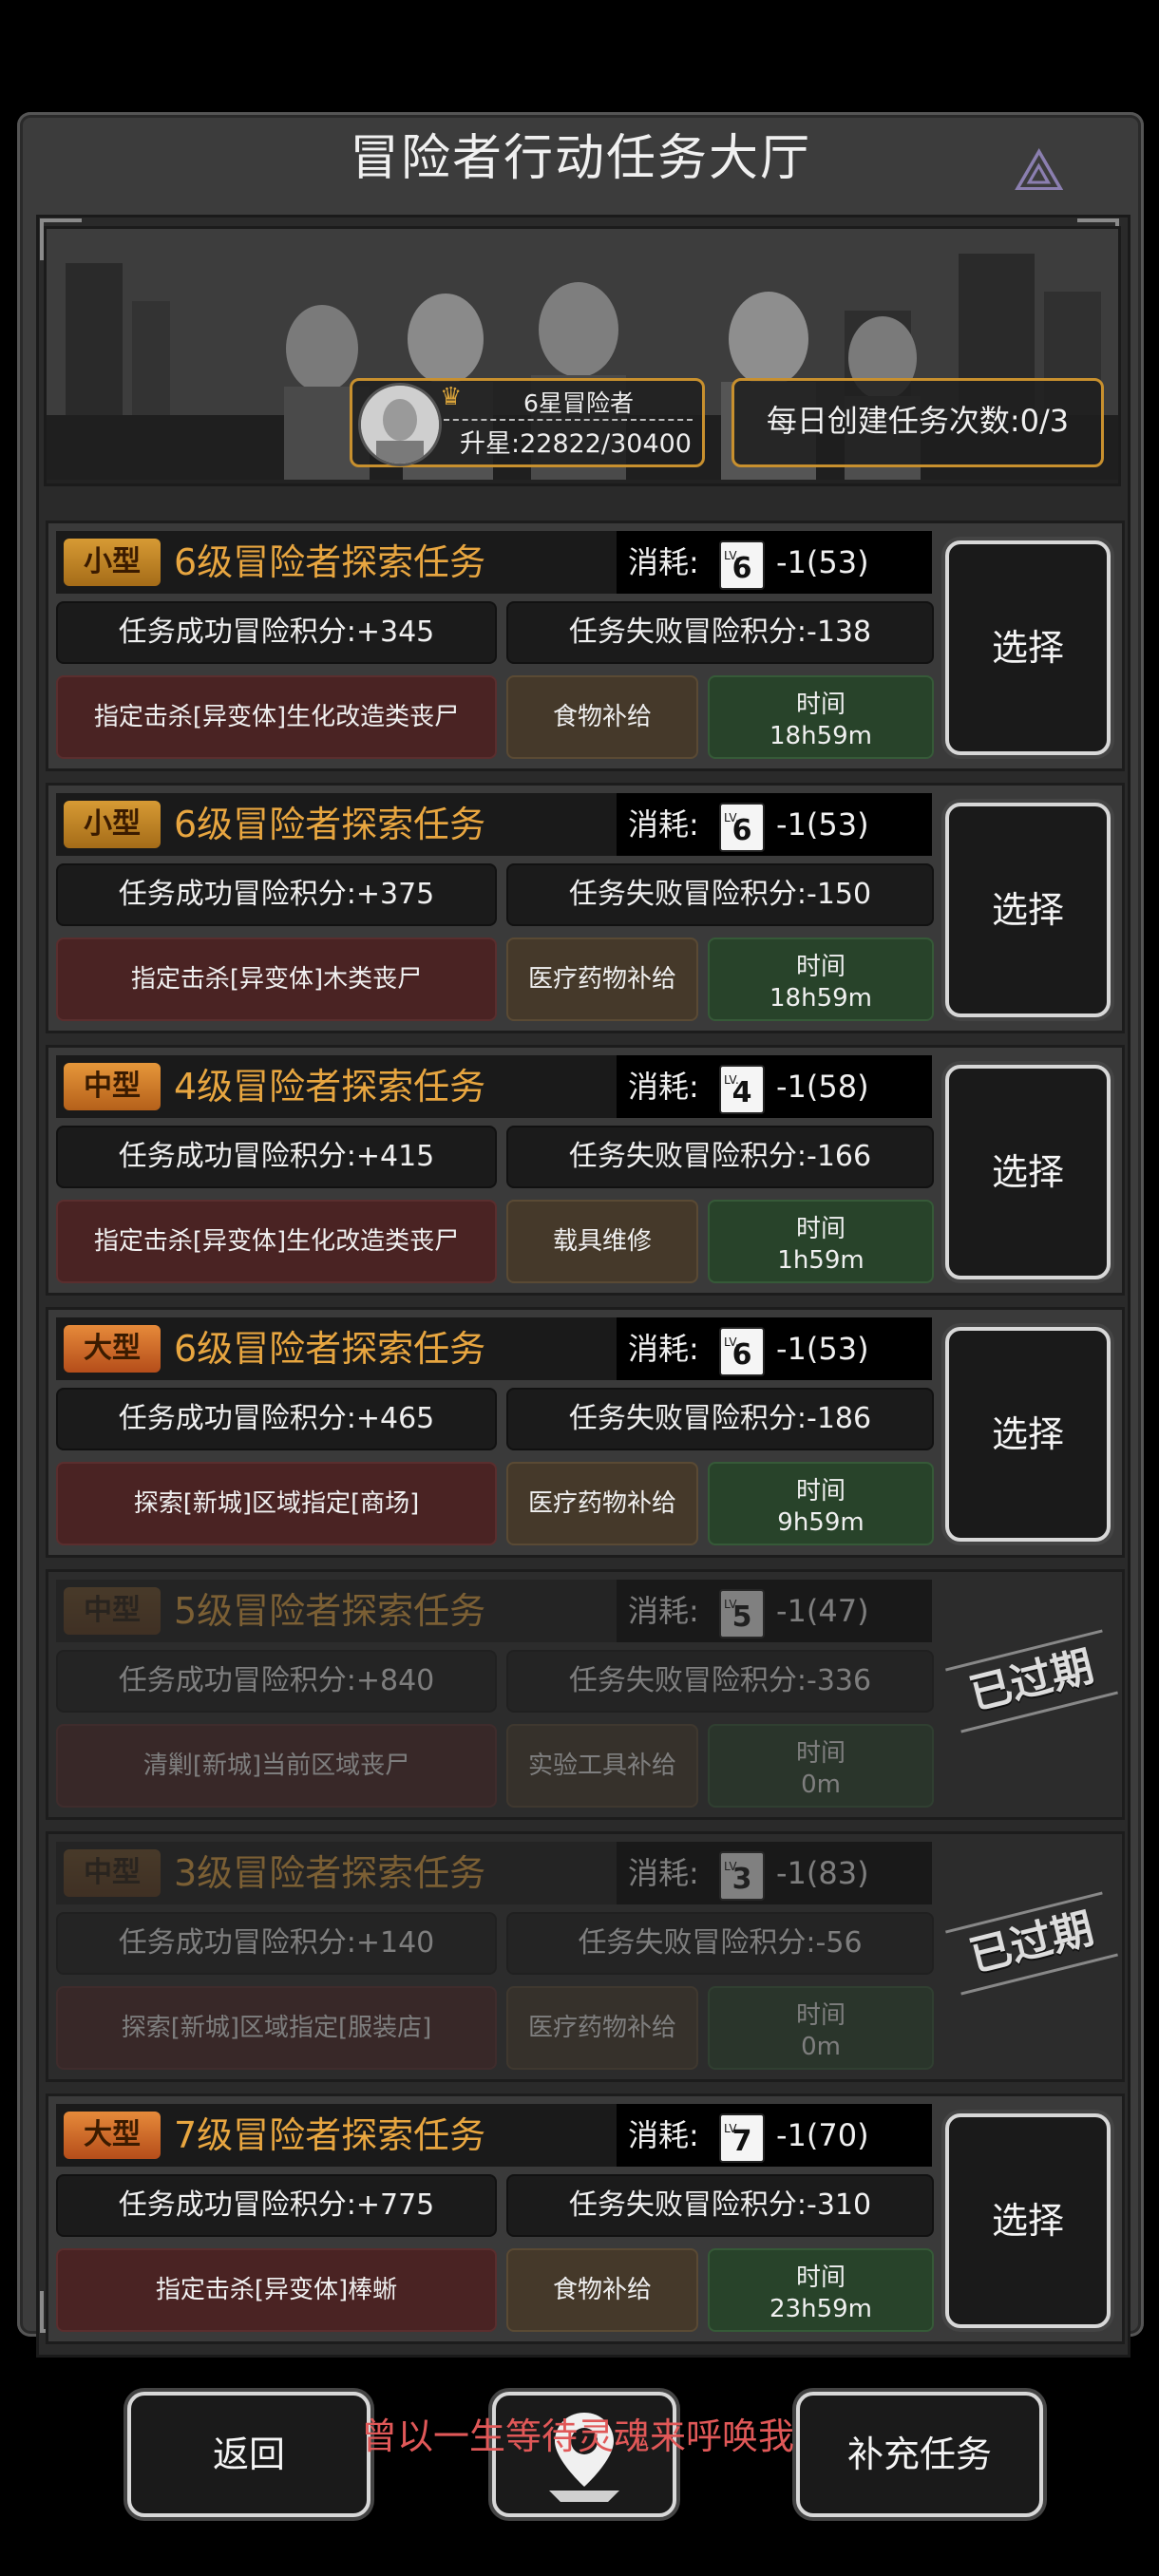  Describe the element at coordinates (579, 2461) in the screenshot. I see `footer-bar: 返回 补充任务` at that location.